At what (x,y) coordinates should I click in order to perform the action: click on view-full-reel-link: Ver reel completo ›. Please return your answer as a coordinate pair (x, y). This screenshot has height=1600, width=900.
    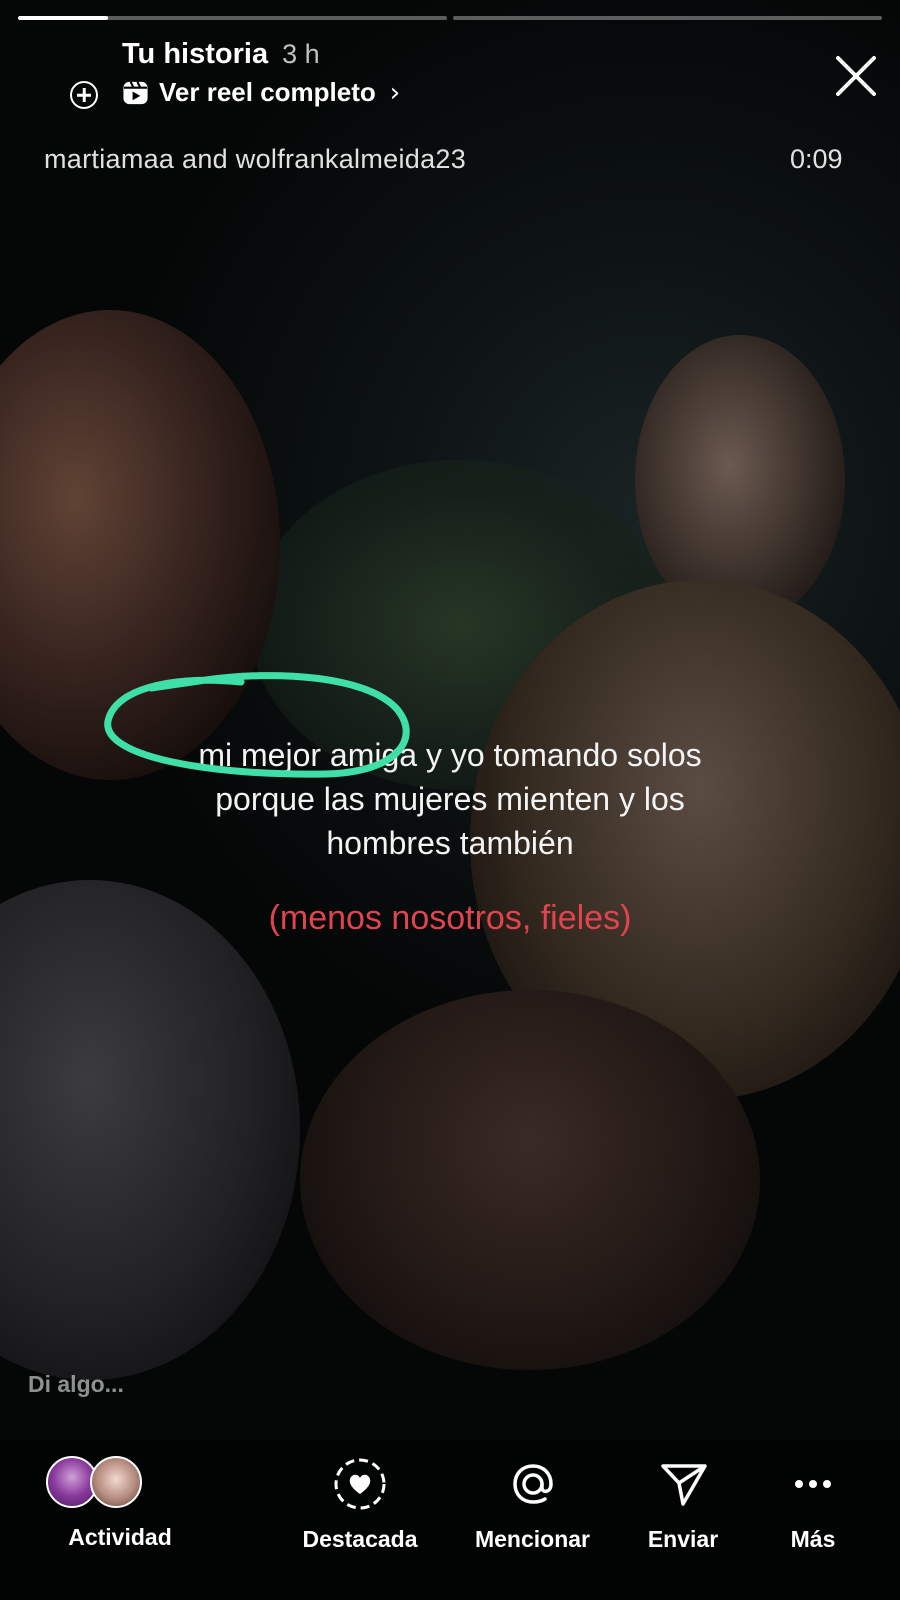
    Looking at the image, I should click on (261, 92).